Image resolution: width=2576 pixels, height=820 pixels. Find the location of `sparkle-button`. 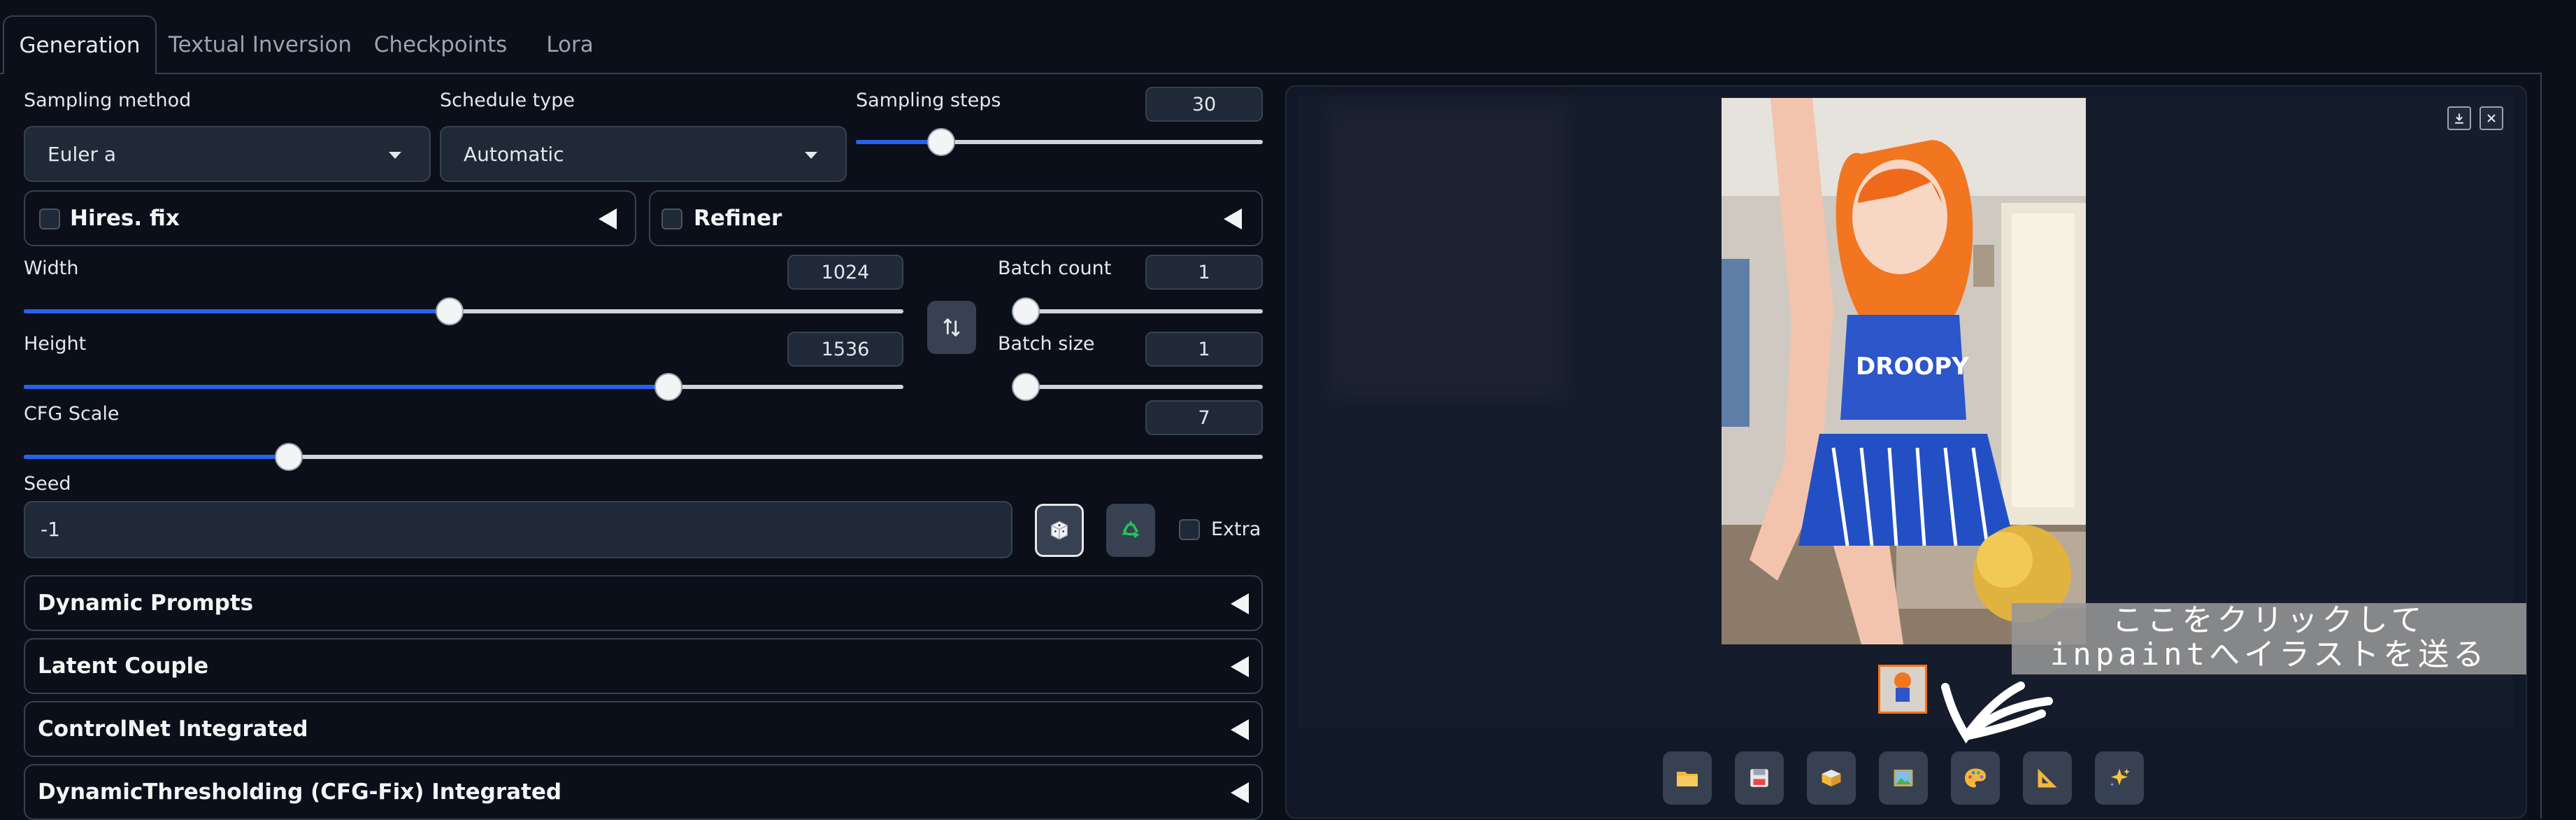

sparkle-button is located at coordinates (2119, 778).